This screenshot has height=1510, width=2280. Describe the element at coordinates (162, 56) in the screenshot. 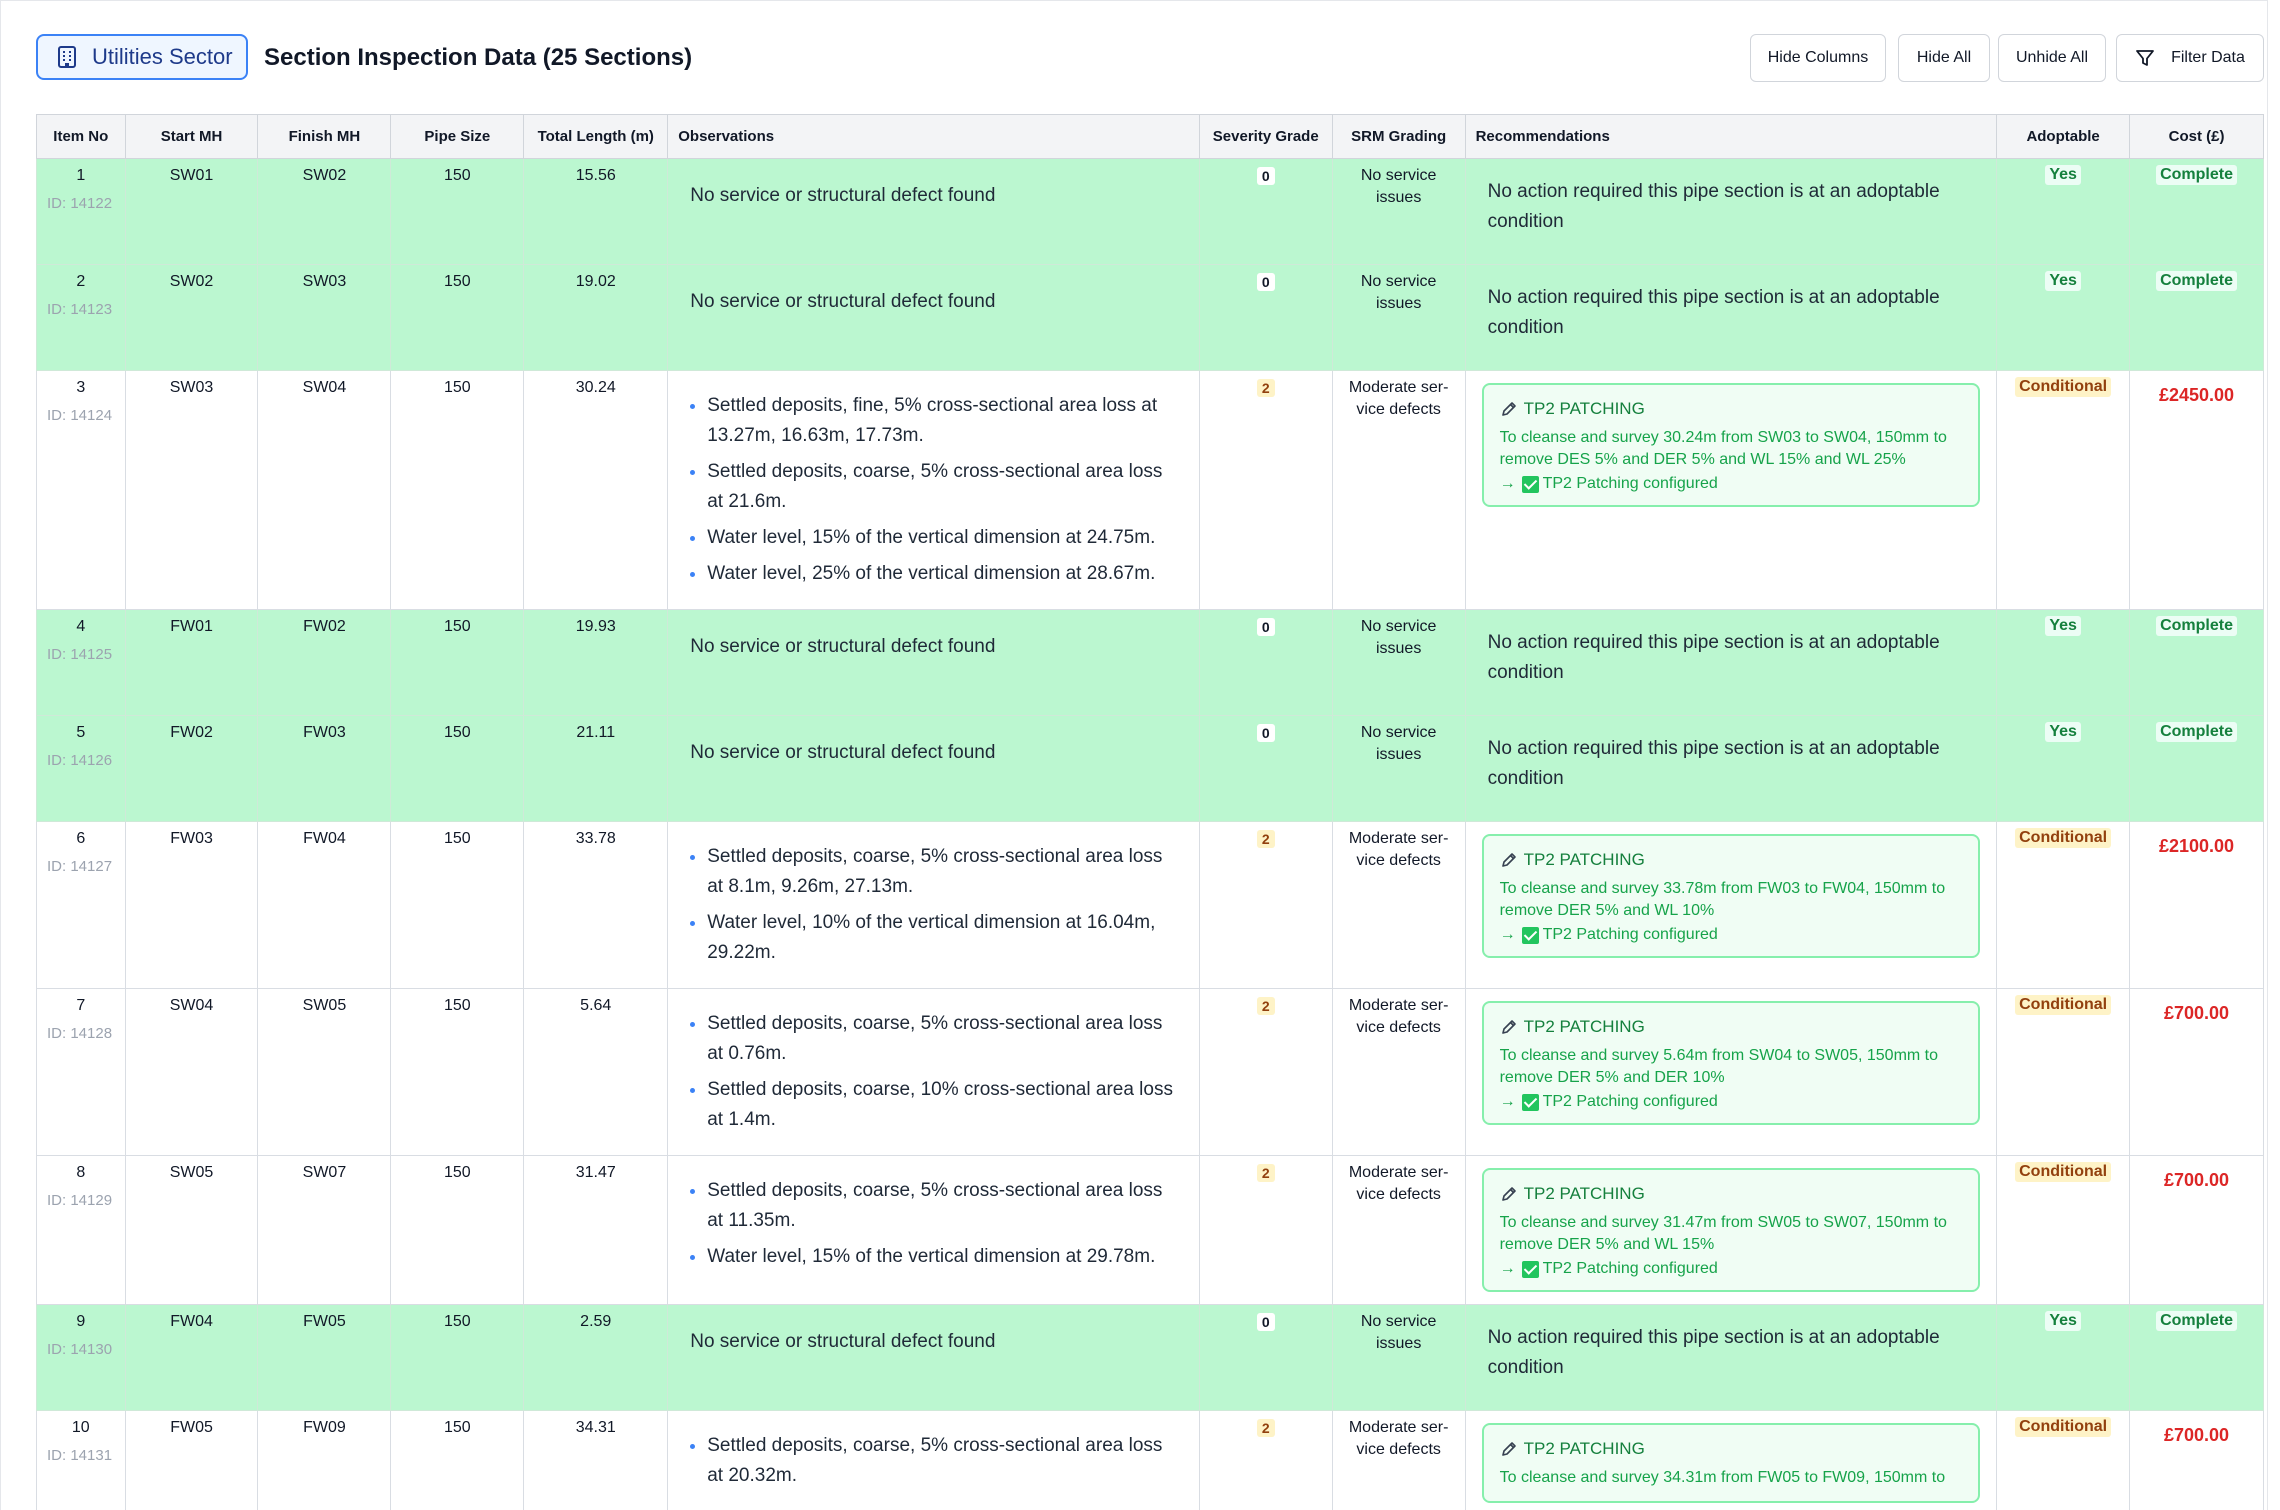

I see `sector-label: Utilities Sector` at that location.